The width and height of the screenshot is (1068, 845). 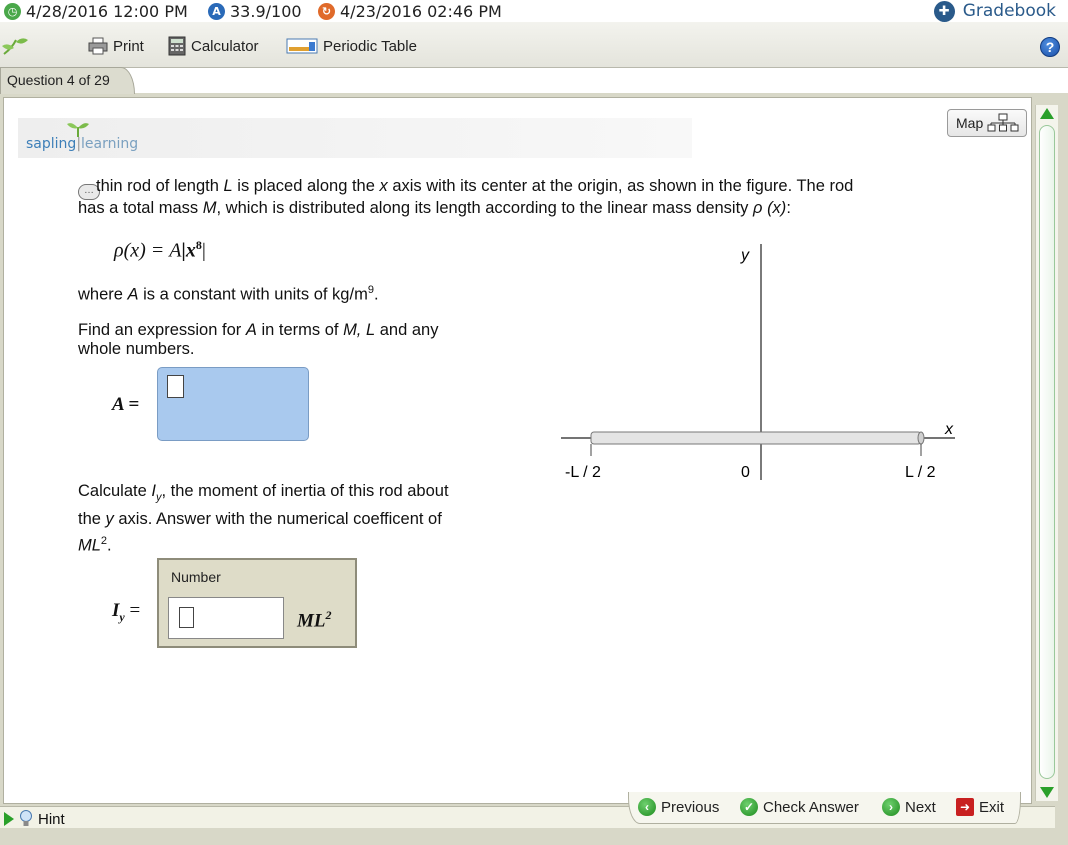 I want to click on question-tab: Question 4 of 29, so click(x=67, y=80).